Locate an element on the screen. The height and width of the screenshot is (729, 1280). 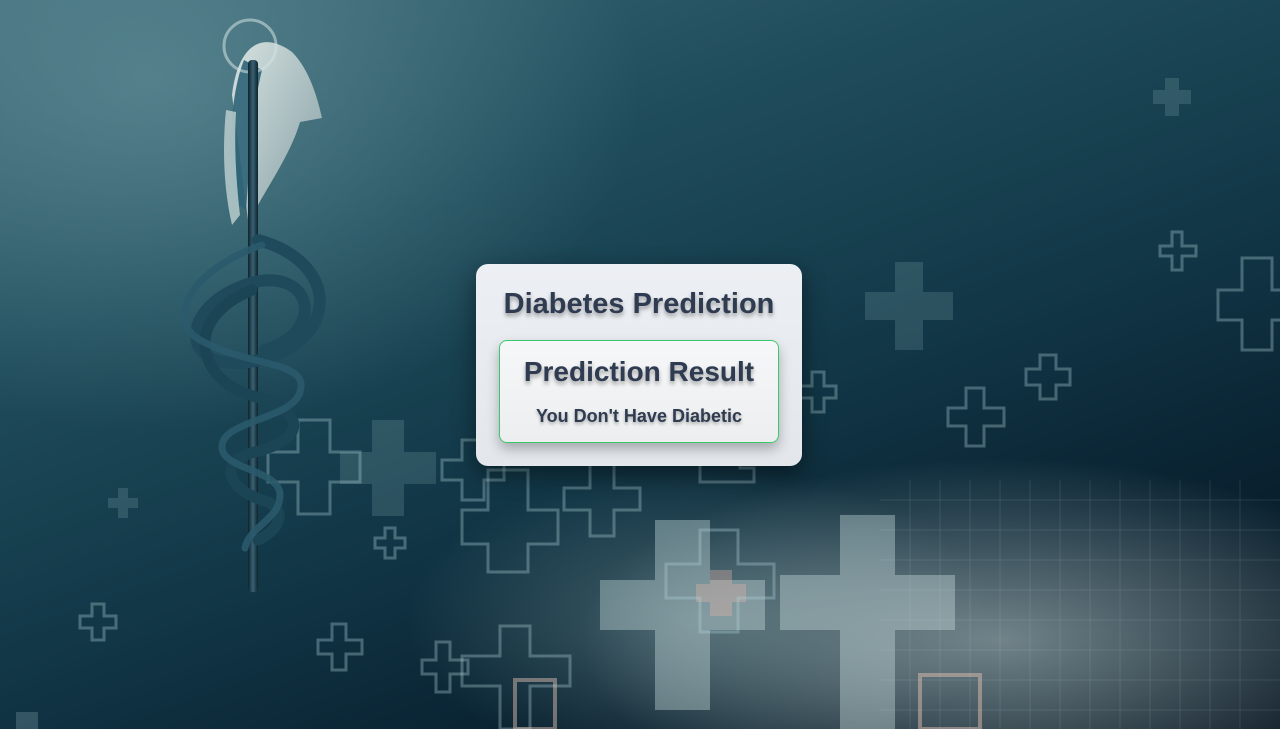
result-message: You Don't Have Diabetic is located at coordinates (639, 416).